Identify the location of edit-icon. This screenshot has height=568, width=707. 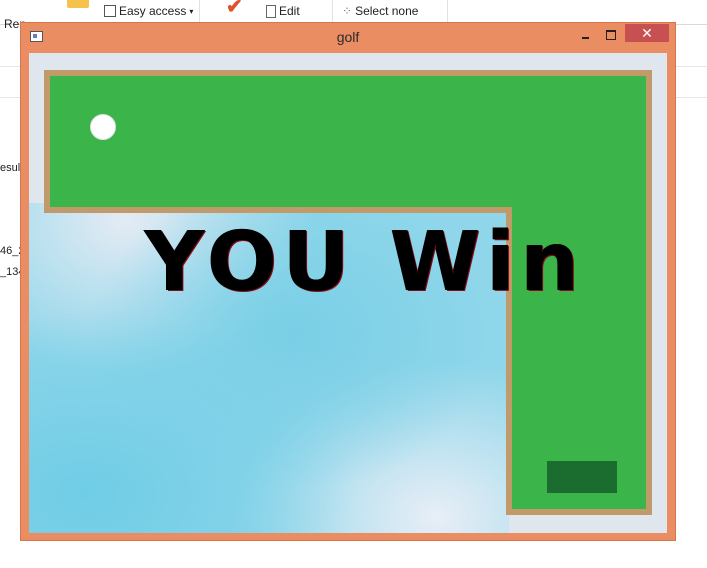
(271, 11).